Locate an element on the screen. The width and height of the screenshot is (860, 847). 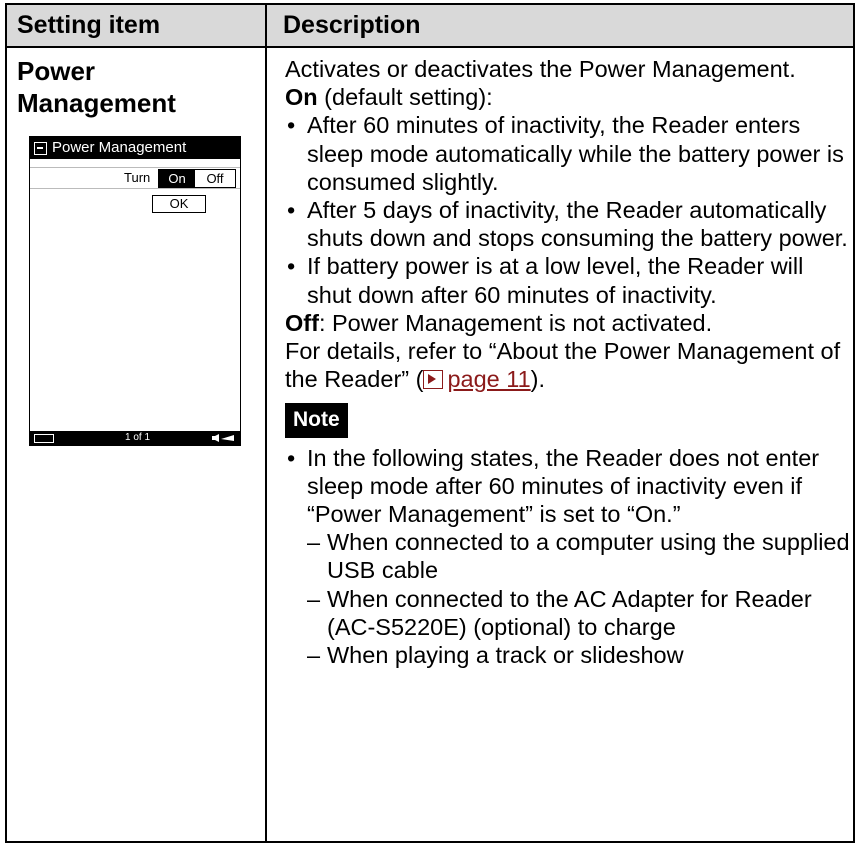
device-screen-preview: Power Management Turn On Off OK 1 of 1 is located at coordinates (135, 291).